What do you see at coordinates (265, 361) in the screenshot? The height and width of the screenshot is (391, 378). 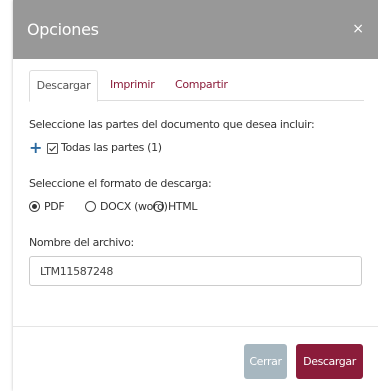 I see `close-button: Cerrar` at bounding box center [265, 361].